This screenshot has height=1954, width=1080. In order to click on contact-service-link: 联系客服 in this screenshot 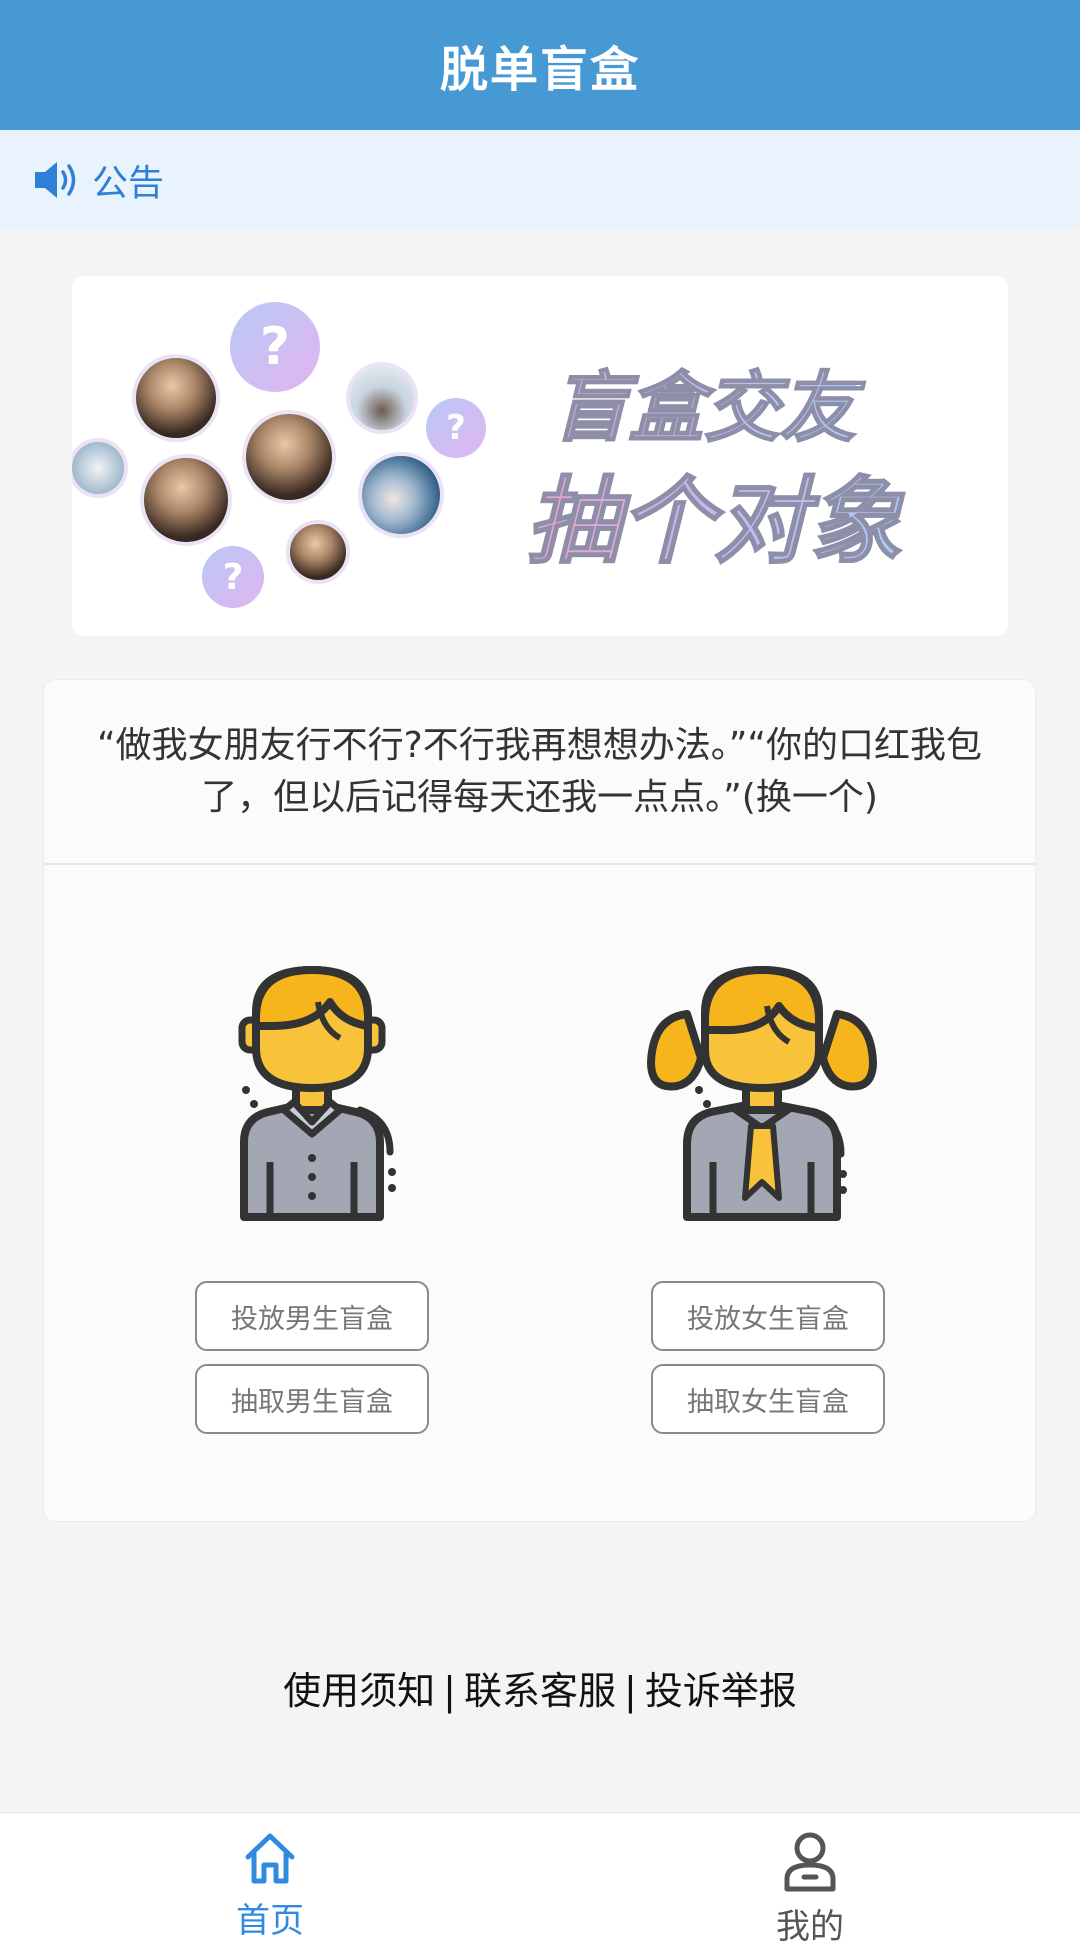, I will do `click(540, 1691)`.